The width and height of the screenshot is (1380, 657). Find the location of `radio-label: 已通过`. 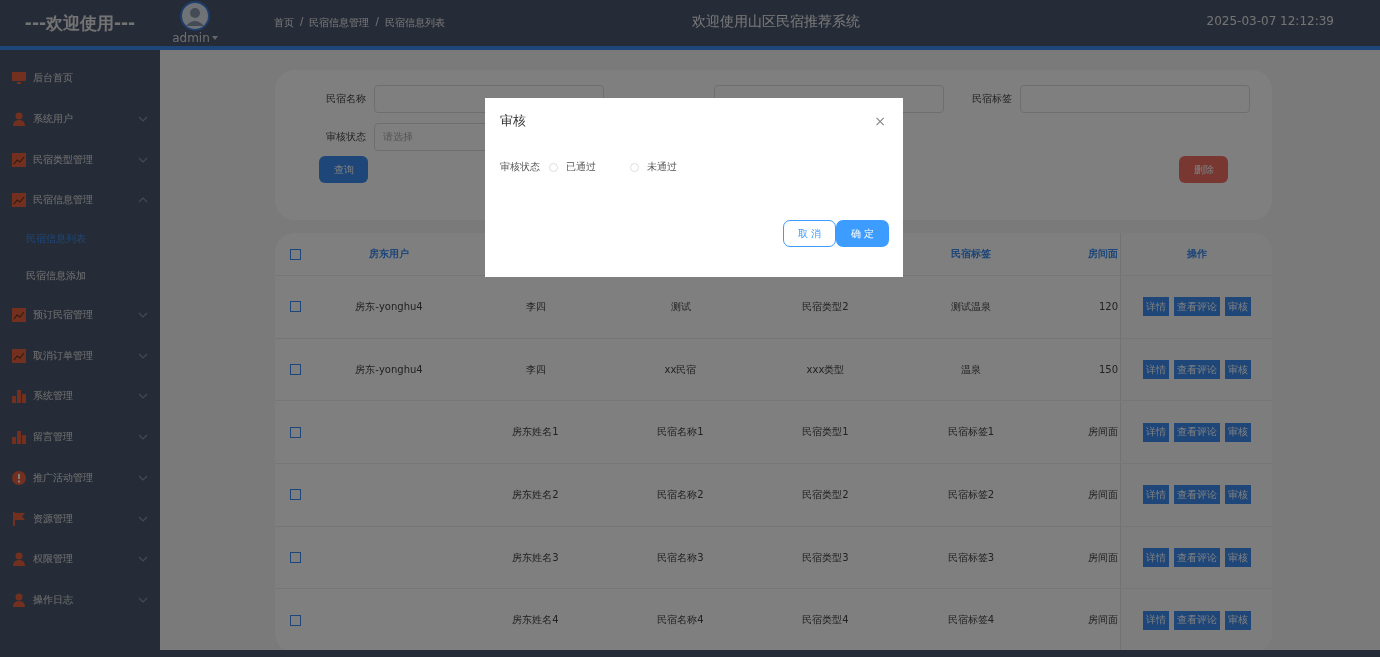

radio-label: 已通过 is located at coordinates (581, 167).